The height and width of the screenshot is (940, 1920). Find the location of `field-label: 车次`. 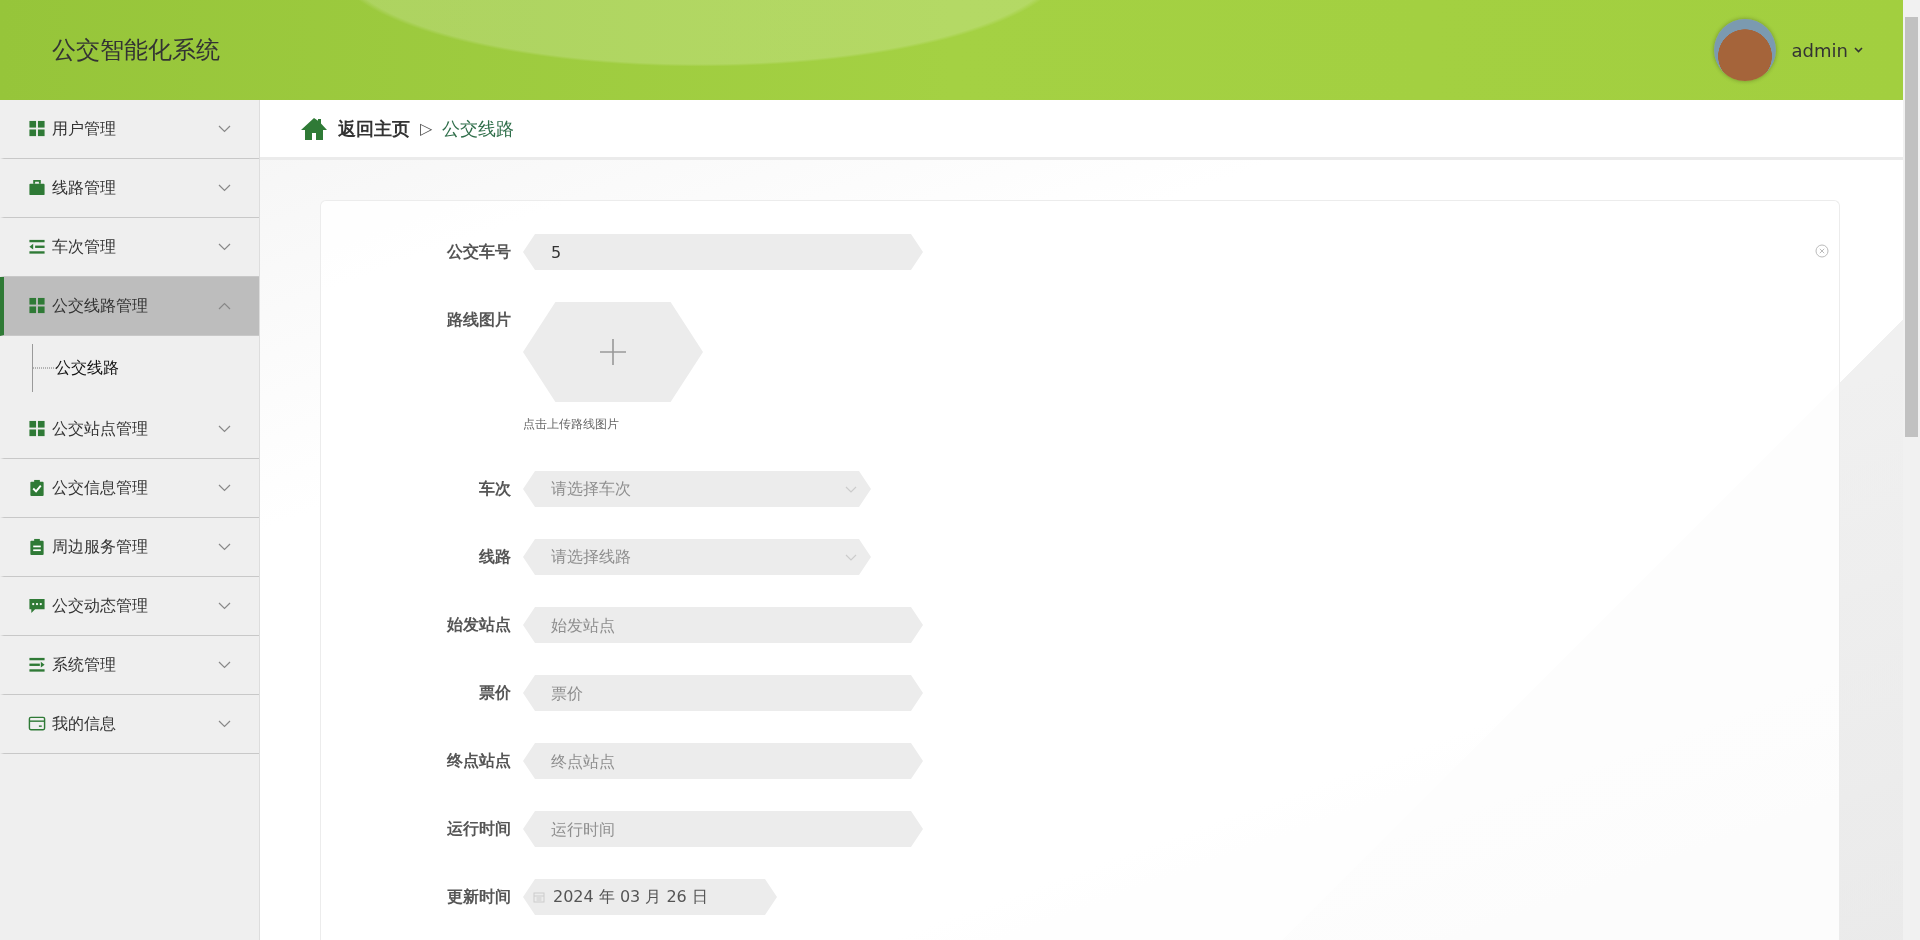

field-label: 车次 is located at coordinates (495, 489).